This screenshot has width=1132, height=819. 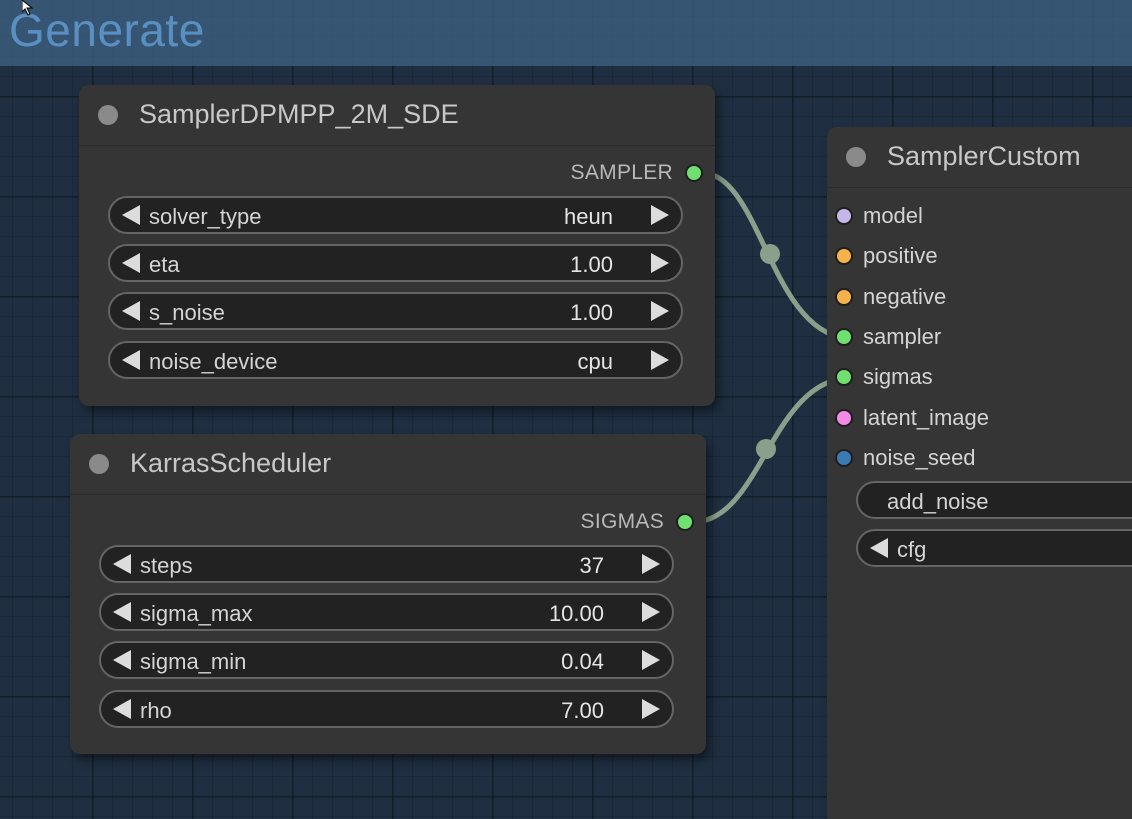 I want to click on input-sampler: sampler, so click(x=888, y=337).